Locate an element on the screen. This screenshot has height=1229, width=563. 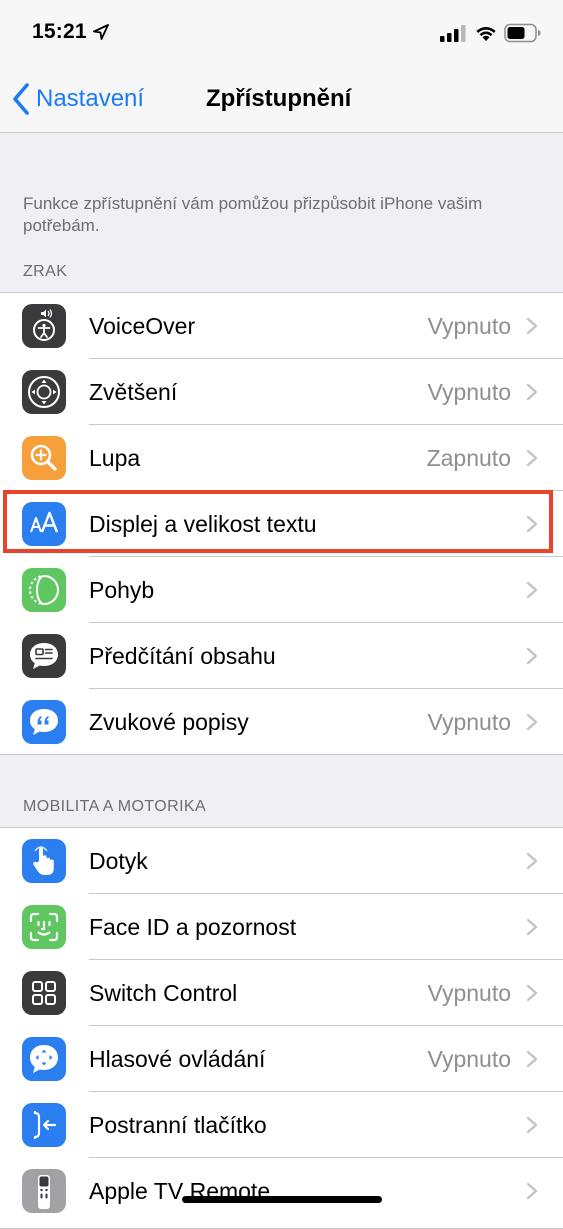
home-indicator is located at coordinates (282, 1199).